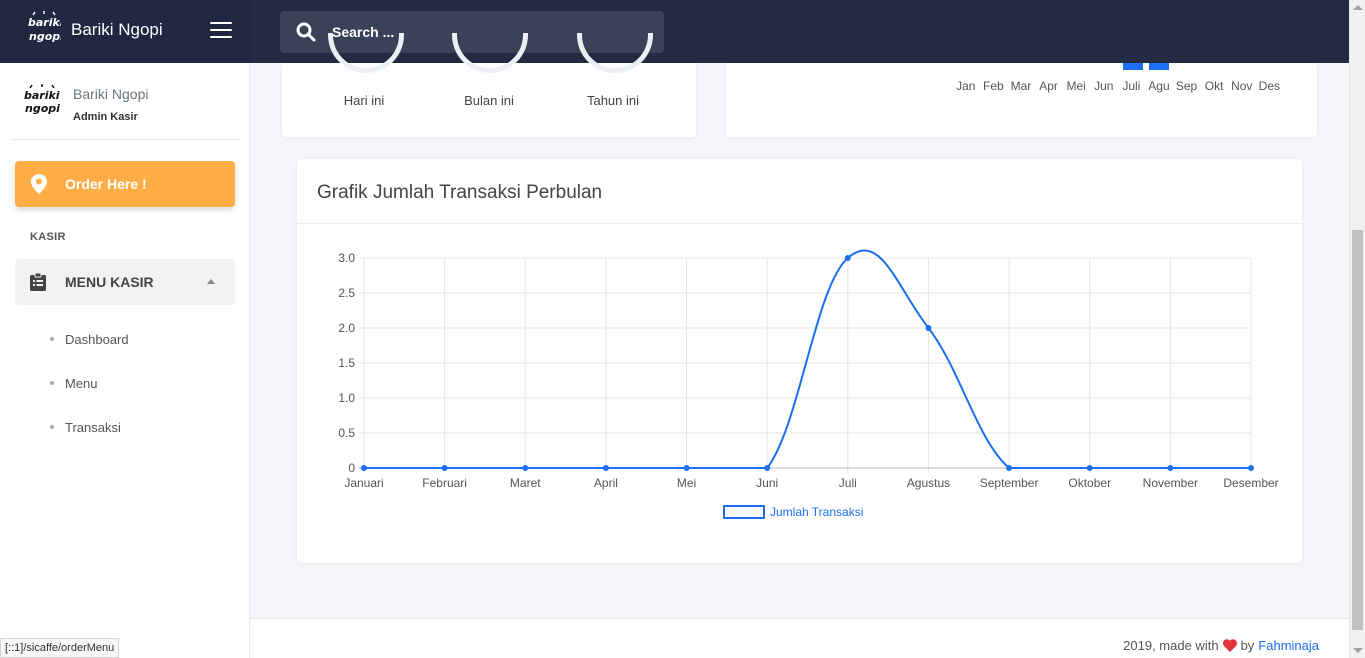  I want to click on brand-logo: bariki ngopi, so click(44, 31).